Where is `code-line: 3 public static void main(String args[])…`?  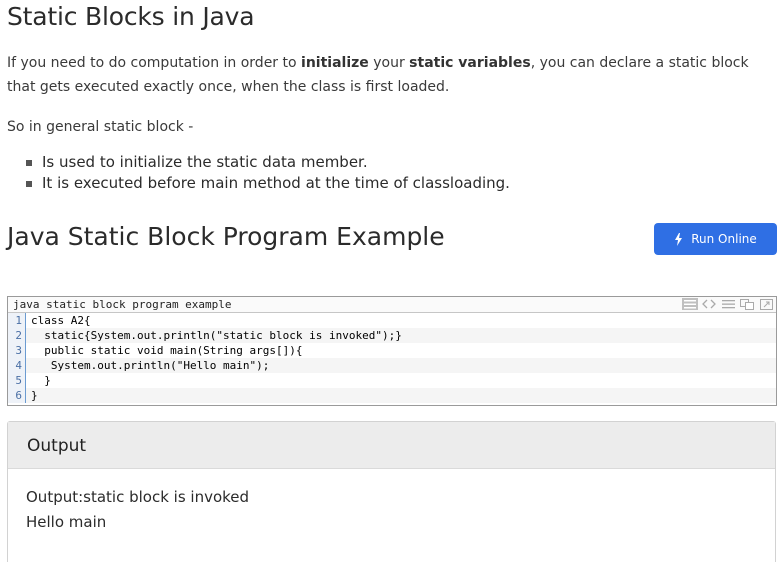
code-line: 3 public static void main(String args[])… is located at coordinates (392, 350).